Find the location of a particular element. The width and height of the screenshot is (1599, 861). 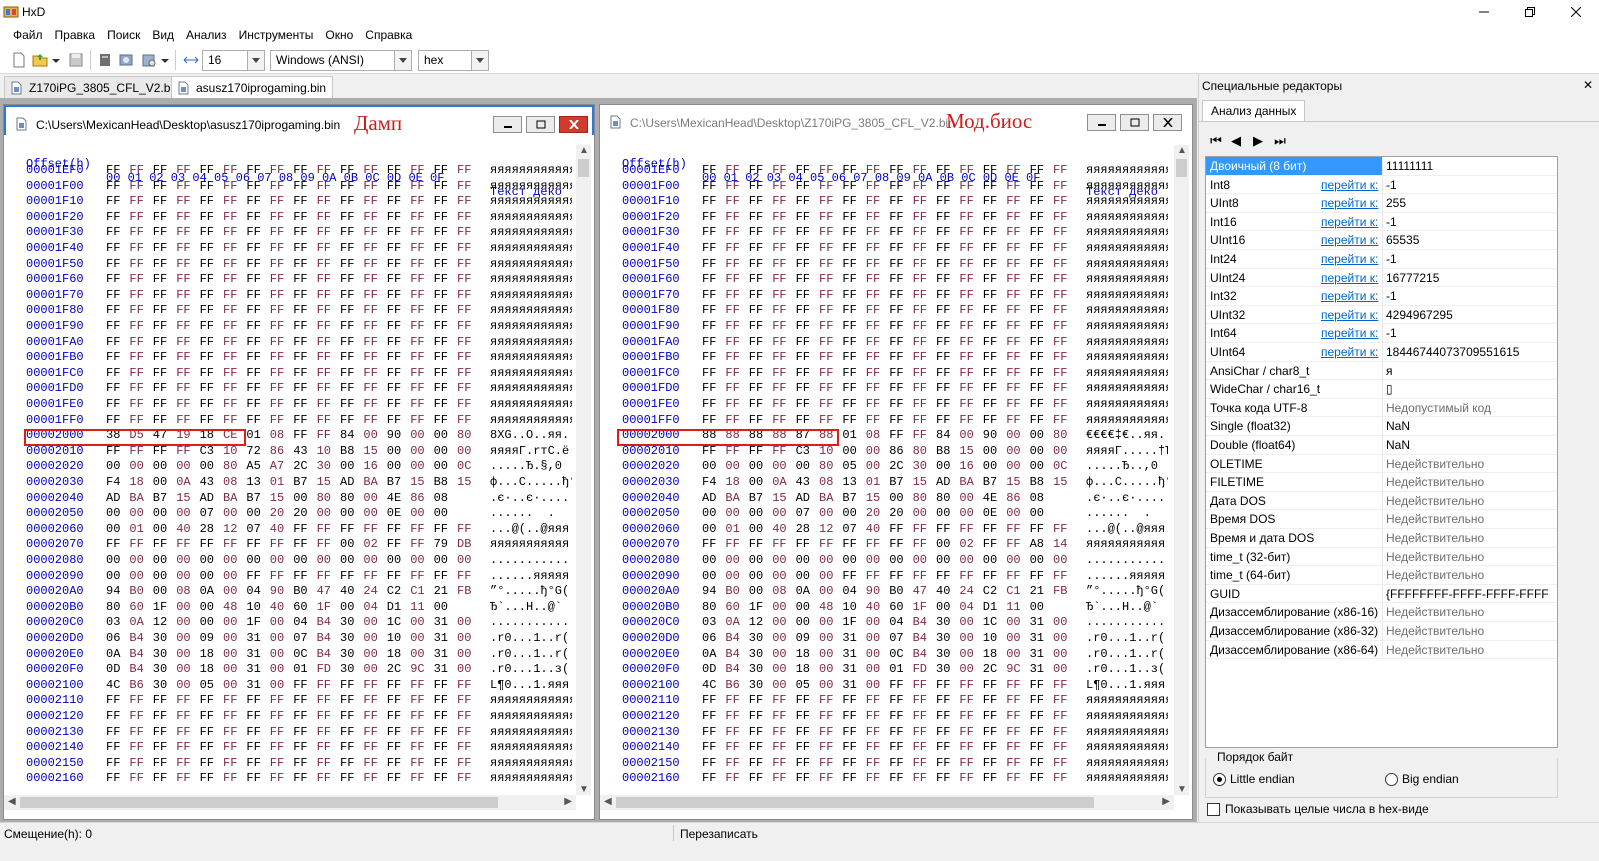

big-endian-radio: Big endian is located at coordinates (1422, 779).